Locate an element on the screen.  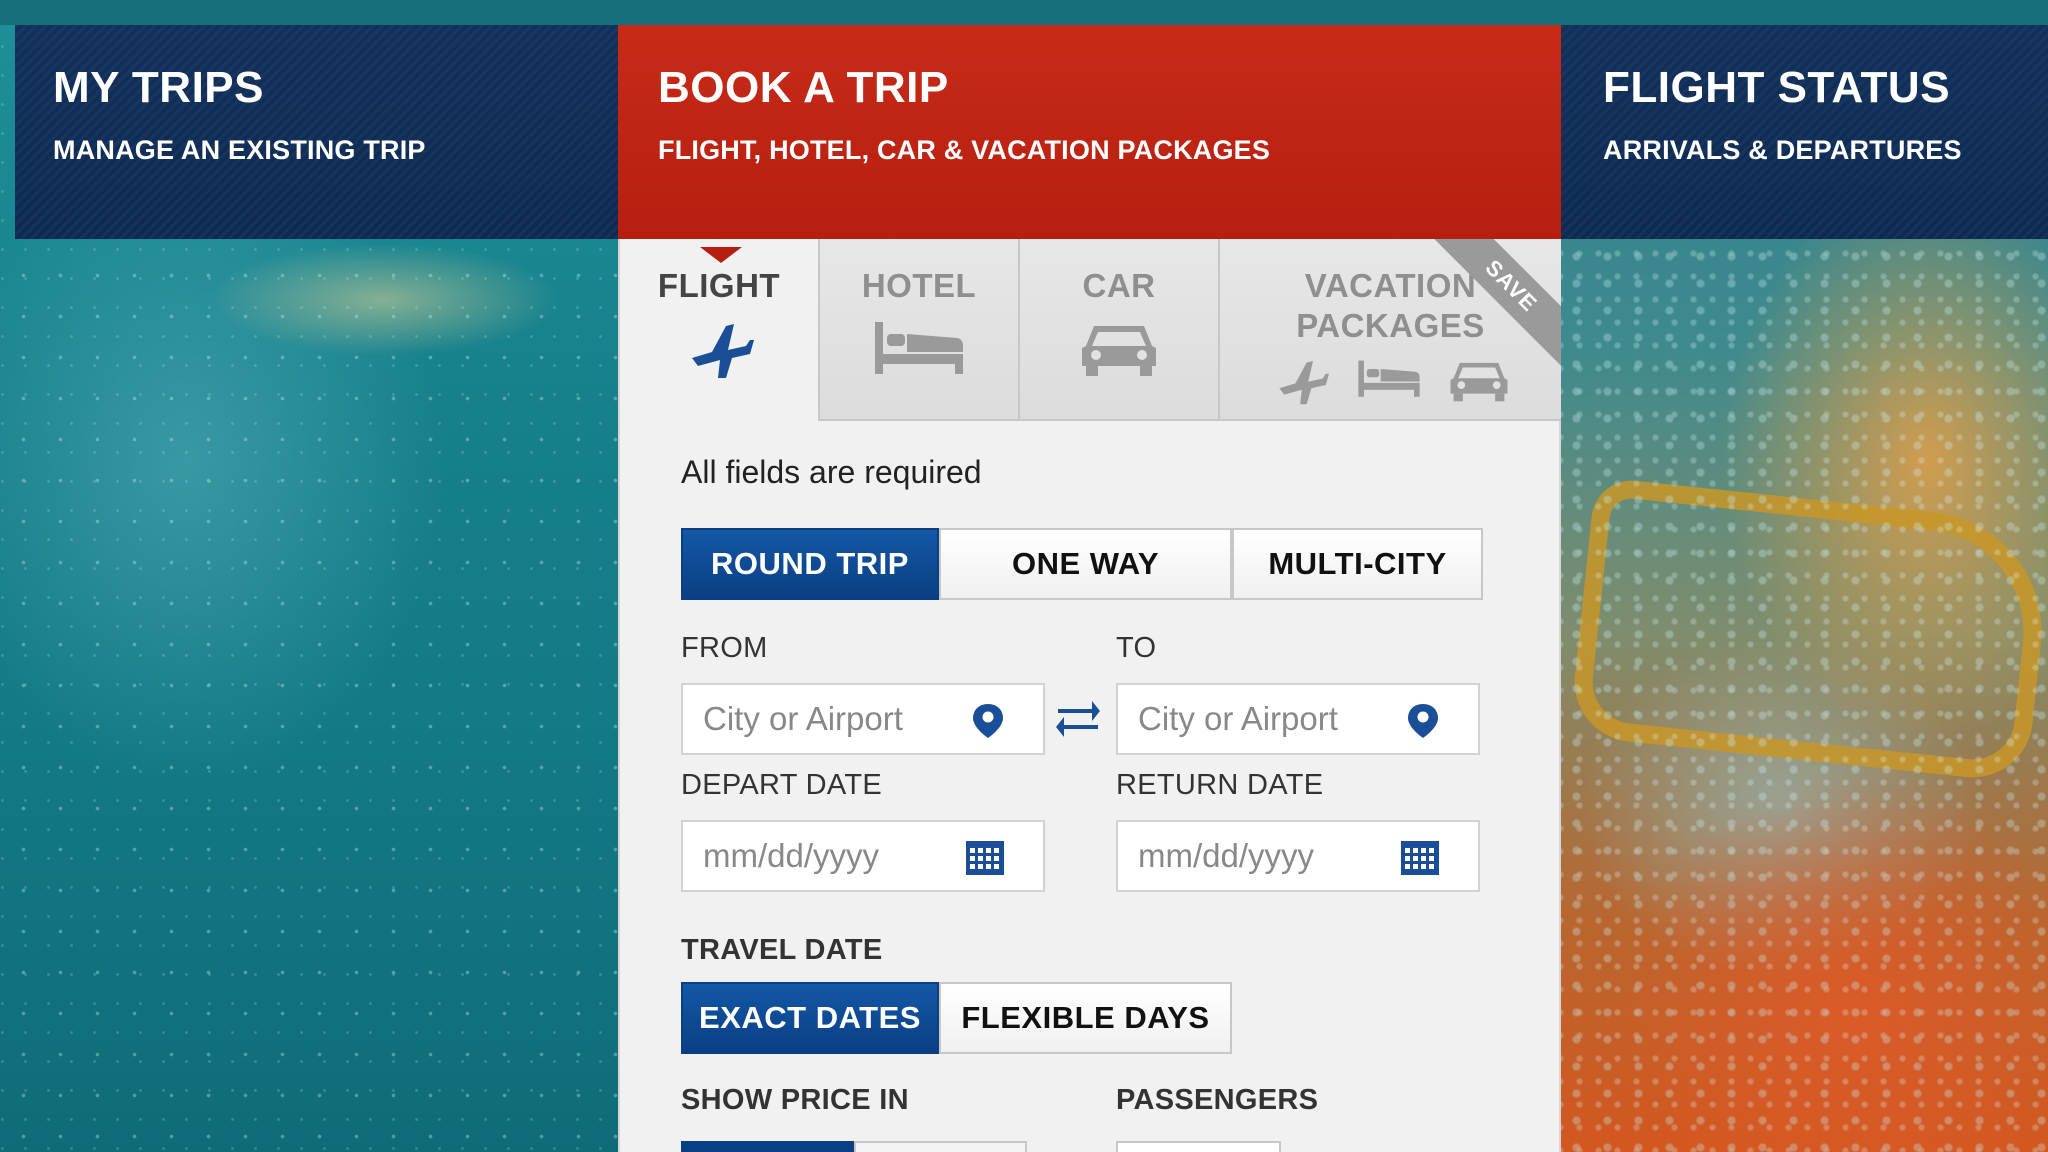
multi-city-button: MULTI-CITY is located at coordinates (1357, 564).